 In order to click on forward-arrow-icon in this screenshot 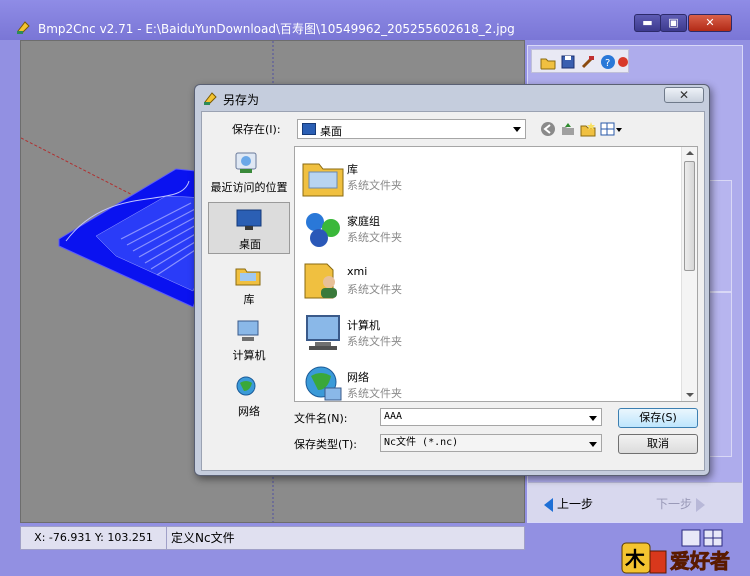, I will do `click(701, 504)`.